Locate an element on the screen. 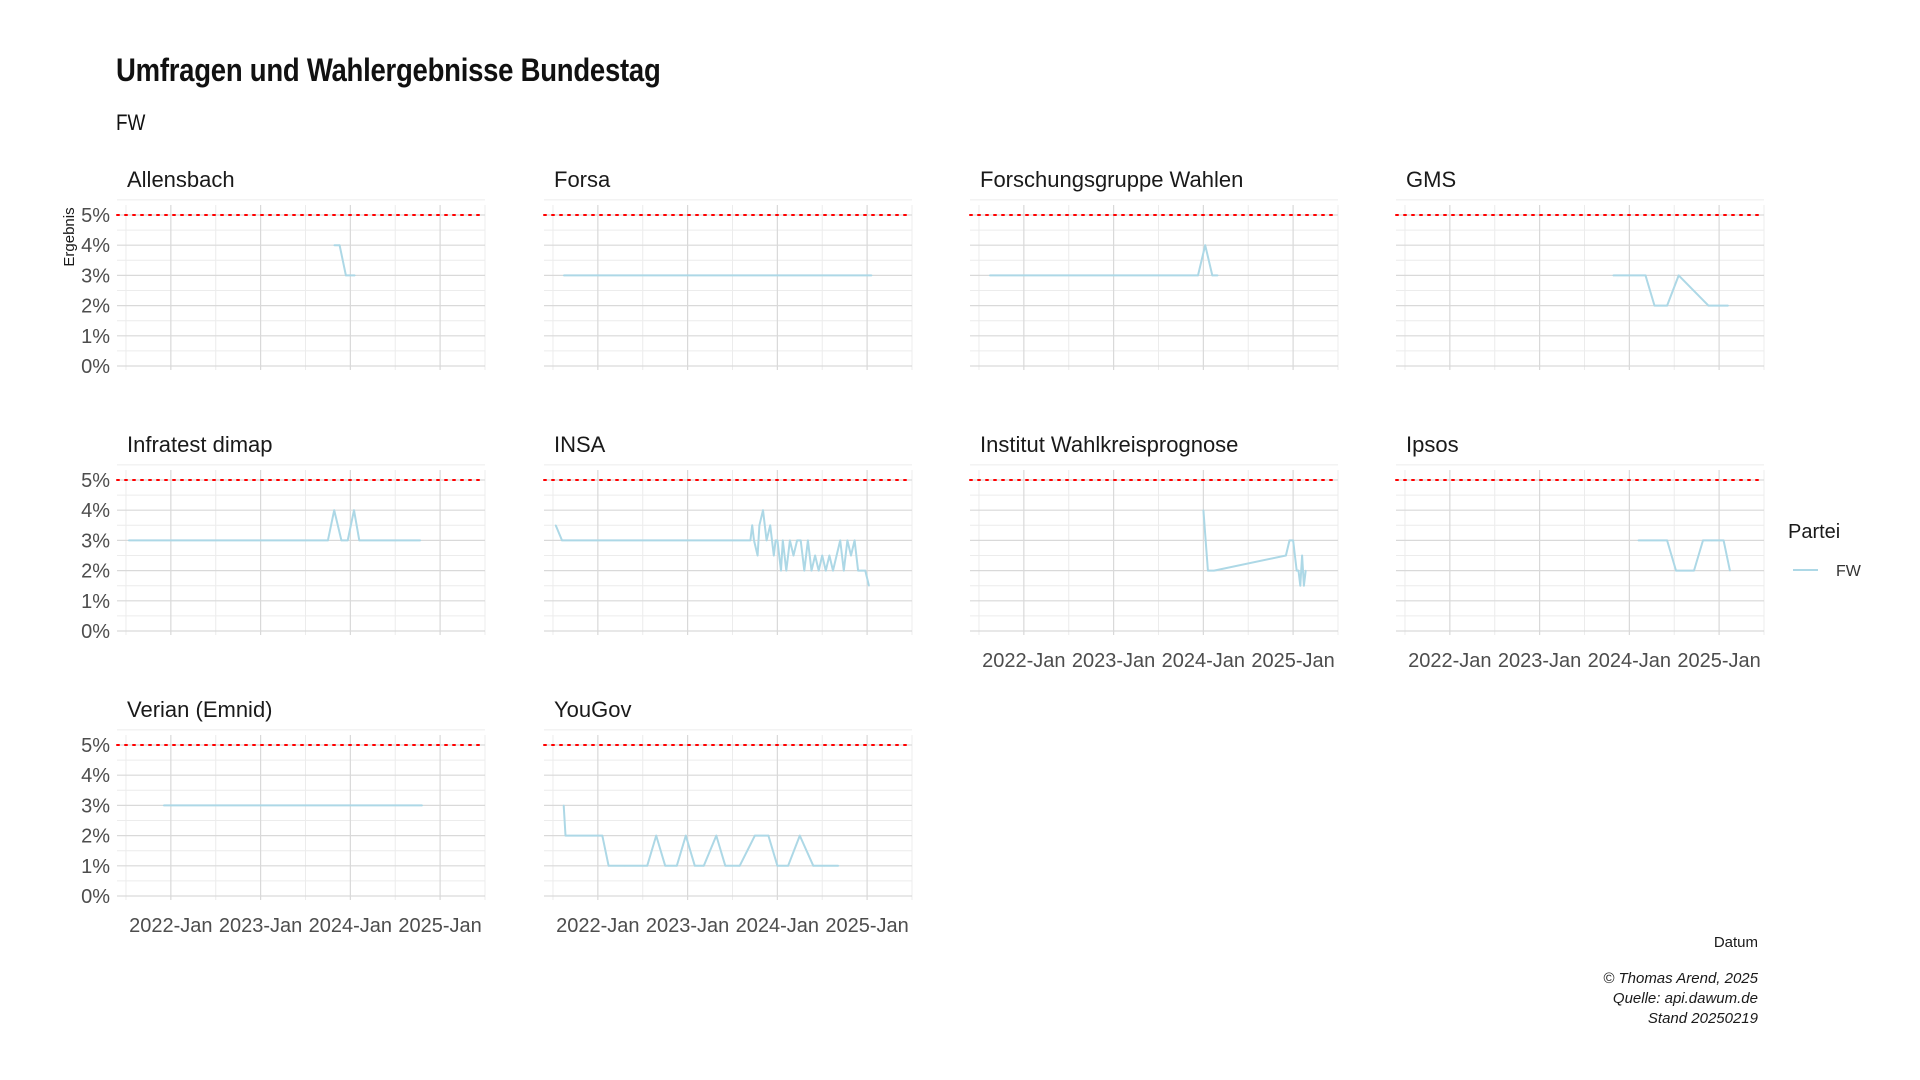 This screenshot has height=1080, width=1920. y-tick-label: 5% is located at coordinates (95, 216).